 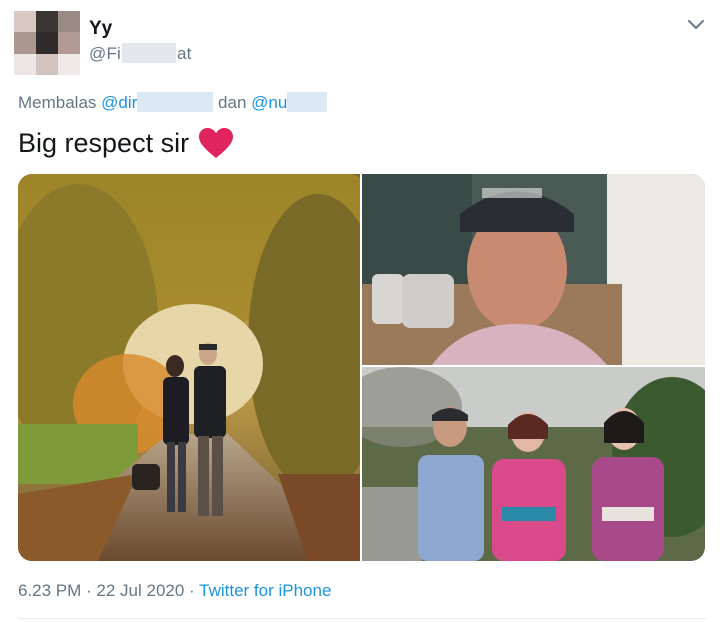 I want to click on handle-end: at, so click(x=184, y=53).